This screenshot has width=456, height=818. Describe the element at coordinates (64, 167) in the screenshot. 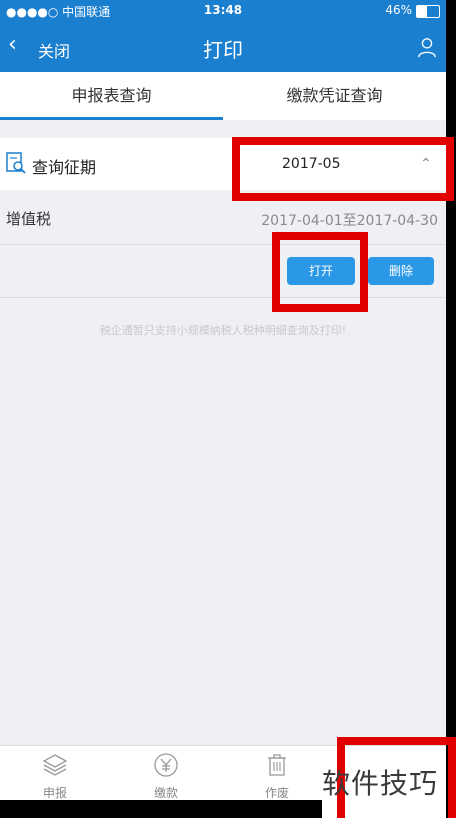

I see `query-period-label: 查询征期` at that location.